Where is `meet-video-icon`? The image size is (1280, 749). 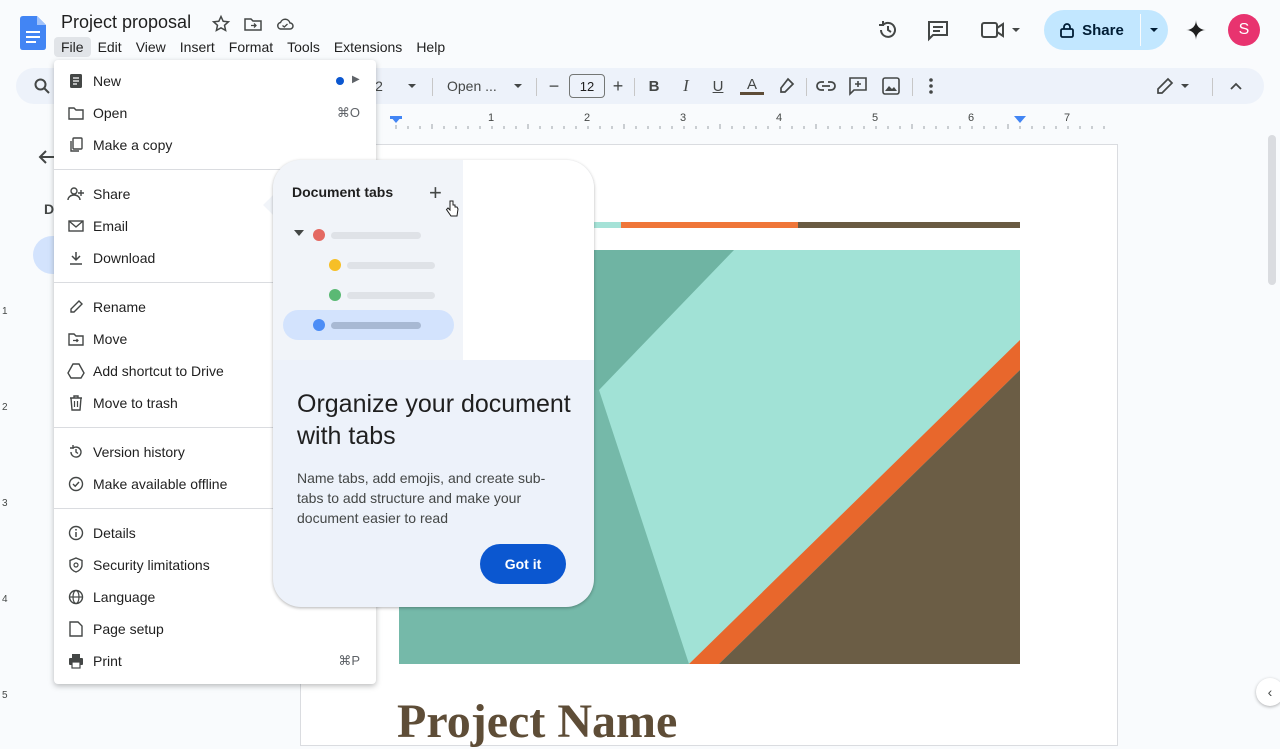
meet-video-icon is located at coordinates (1002, 30).